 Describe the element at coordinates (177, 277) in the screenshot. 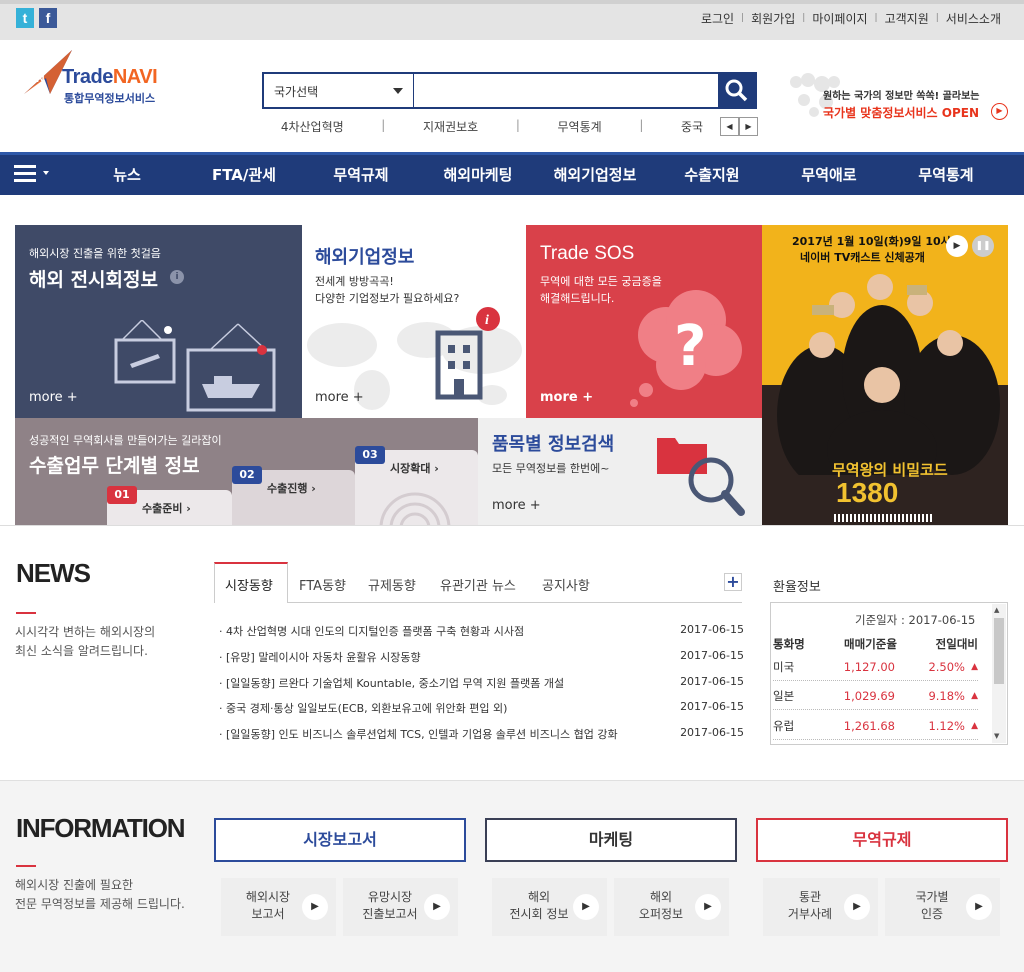

I see `info-icon: i` at that location.